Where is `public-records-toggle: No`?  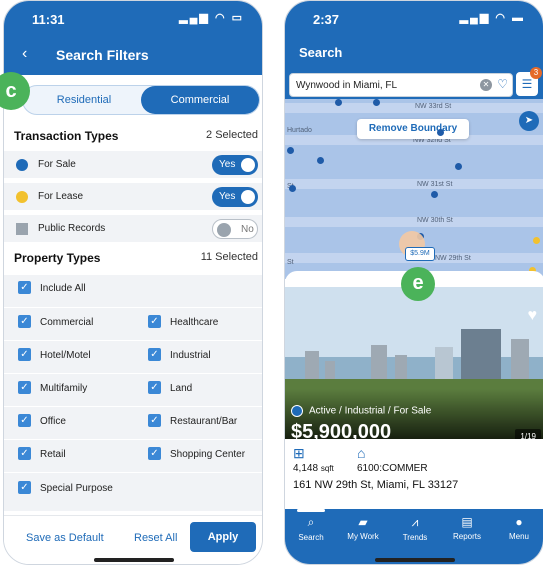 public-records-toggle: No is located at coordinates (235, 229).